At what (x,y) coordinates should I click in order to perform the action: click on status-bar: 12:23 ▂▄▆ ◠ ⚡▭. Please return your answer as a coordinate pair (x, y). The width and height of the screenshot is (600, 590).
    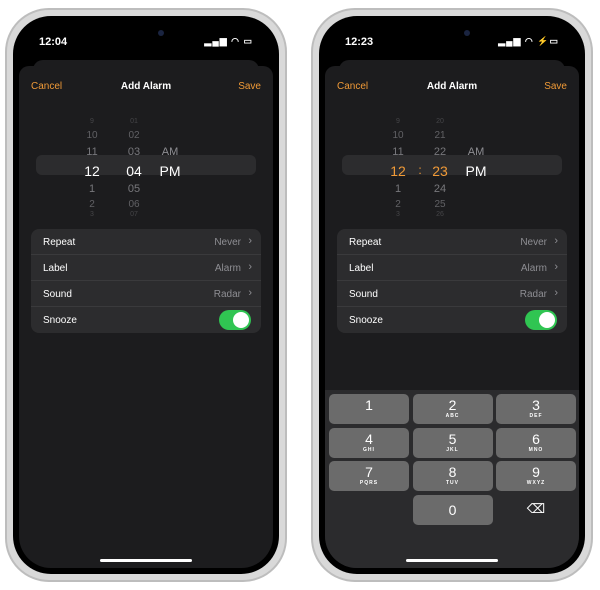
    Looking at the image, I should click on (452, 43).